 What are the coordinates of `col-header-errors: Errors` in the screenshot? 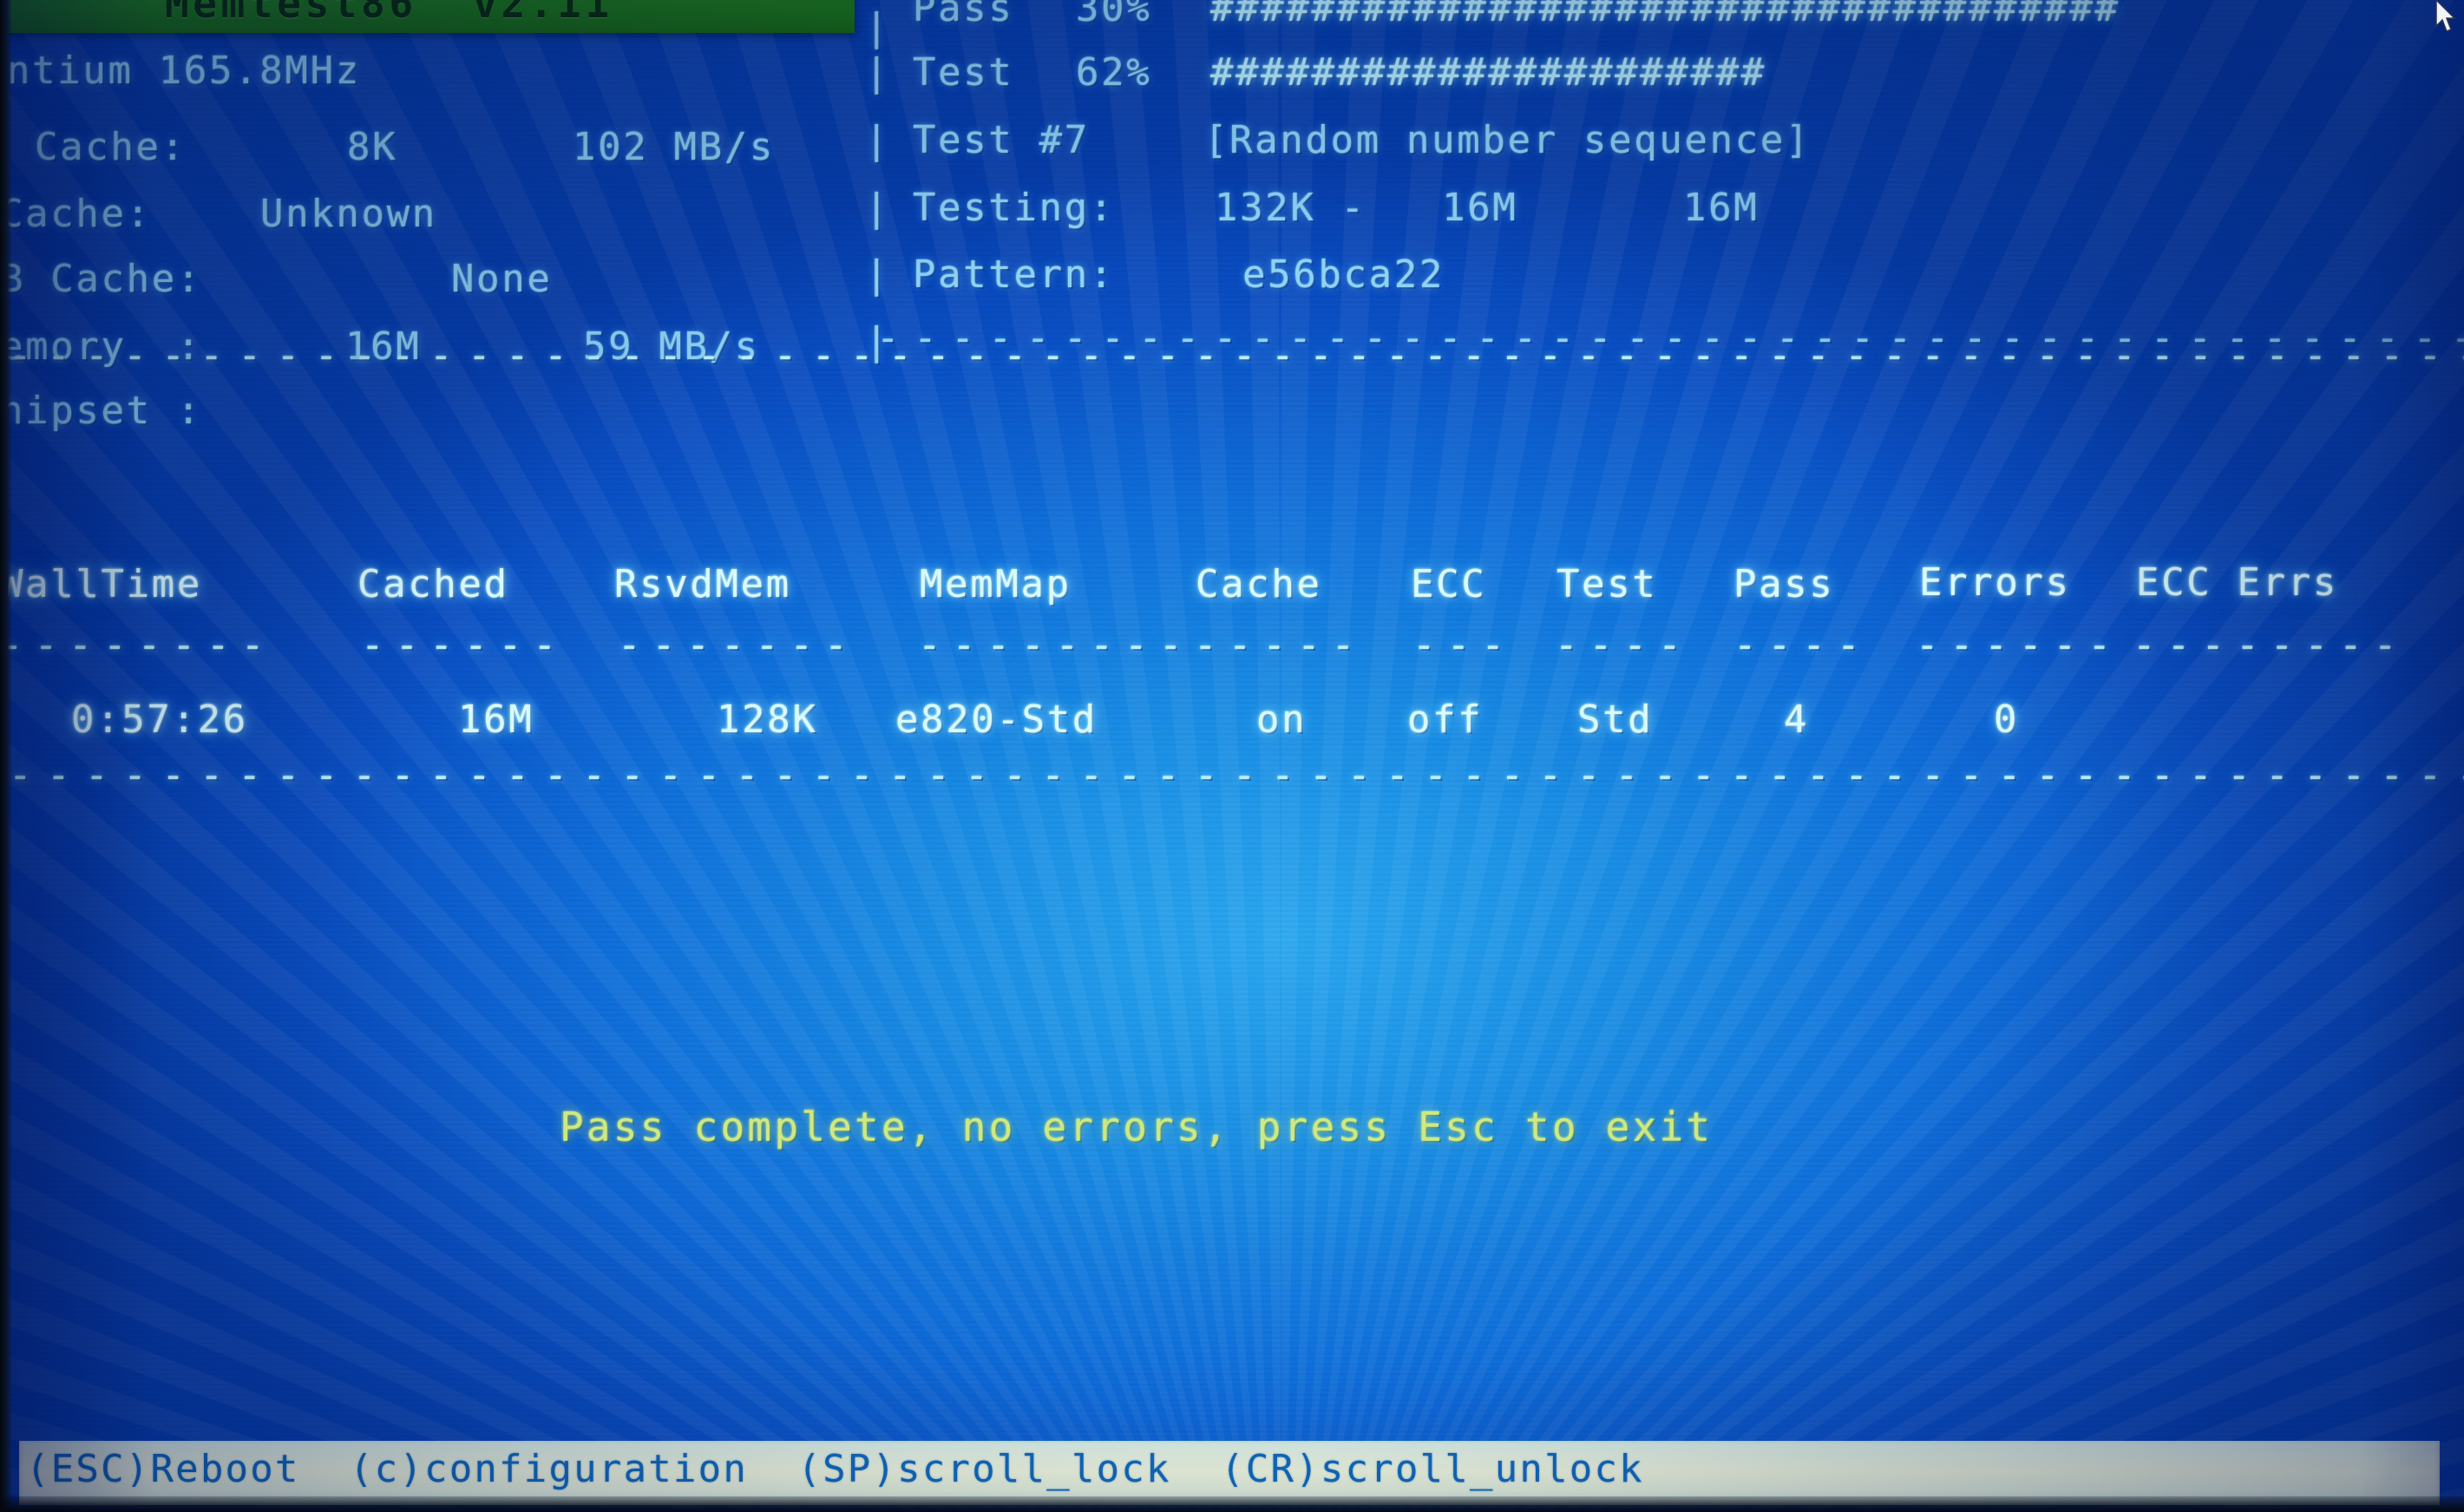 It's located at (1995, 582).